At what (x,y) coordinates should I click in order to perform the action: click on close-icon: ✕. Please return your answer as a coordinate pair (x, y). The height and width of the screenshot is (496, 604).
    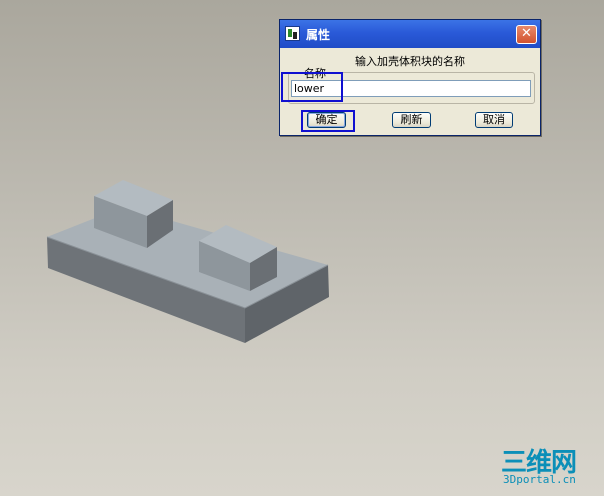
    Looking at the image, I should click on (526, 34).